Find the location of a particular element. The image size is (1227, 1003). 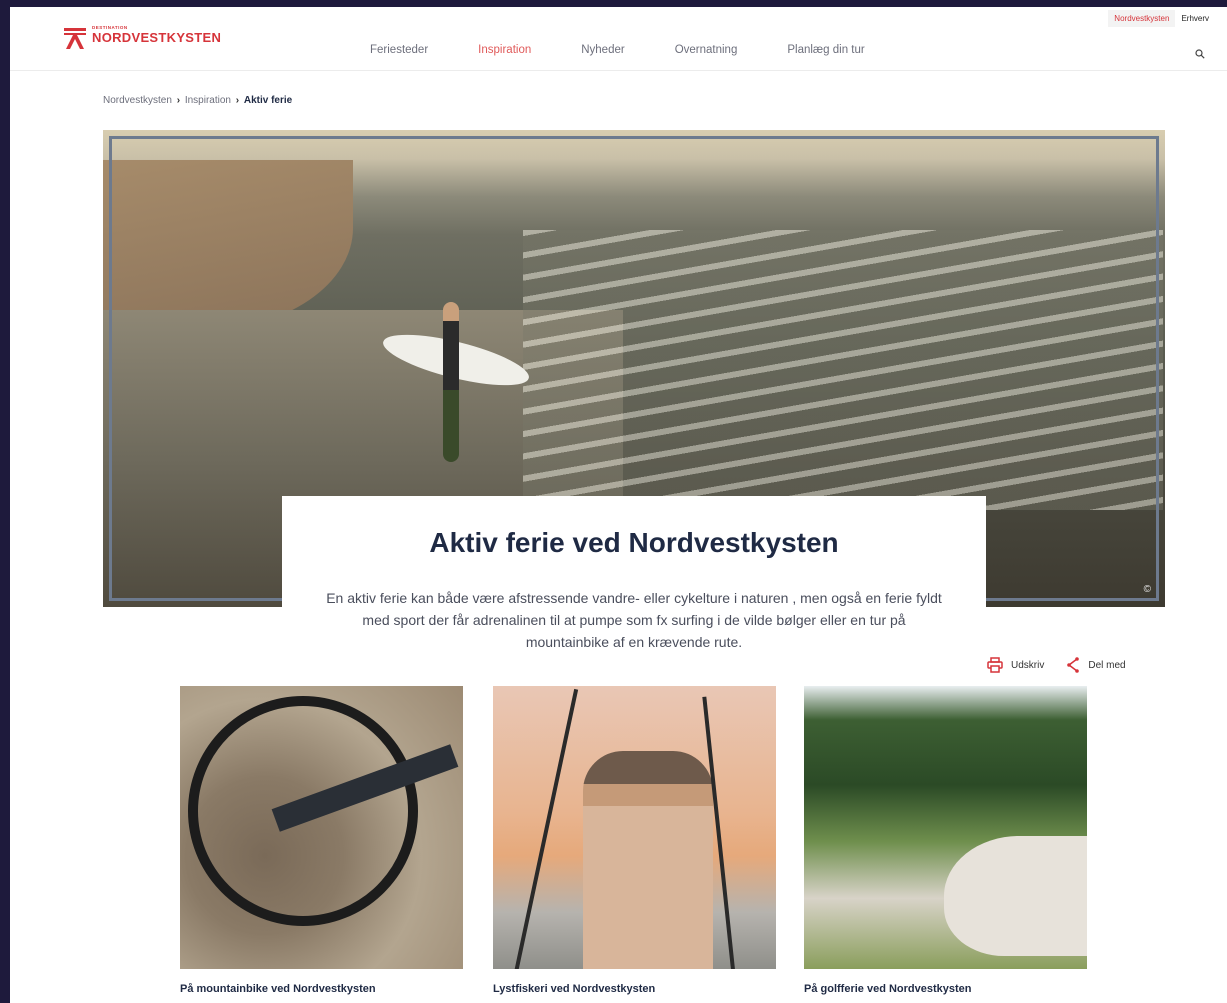

tile-golf: På golfferie ved Nordvestkysten is located at coordinates (945, 840).